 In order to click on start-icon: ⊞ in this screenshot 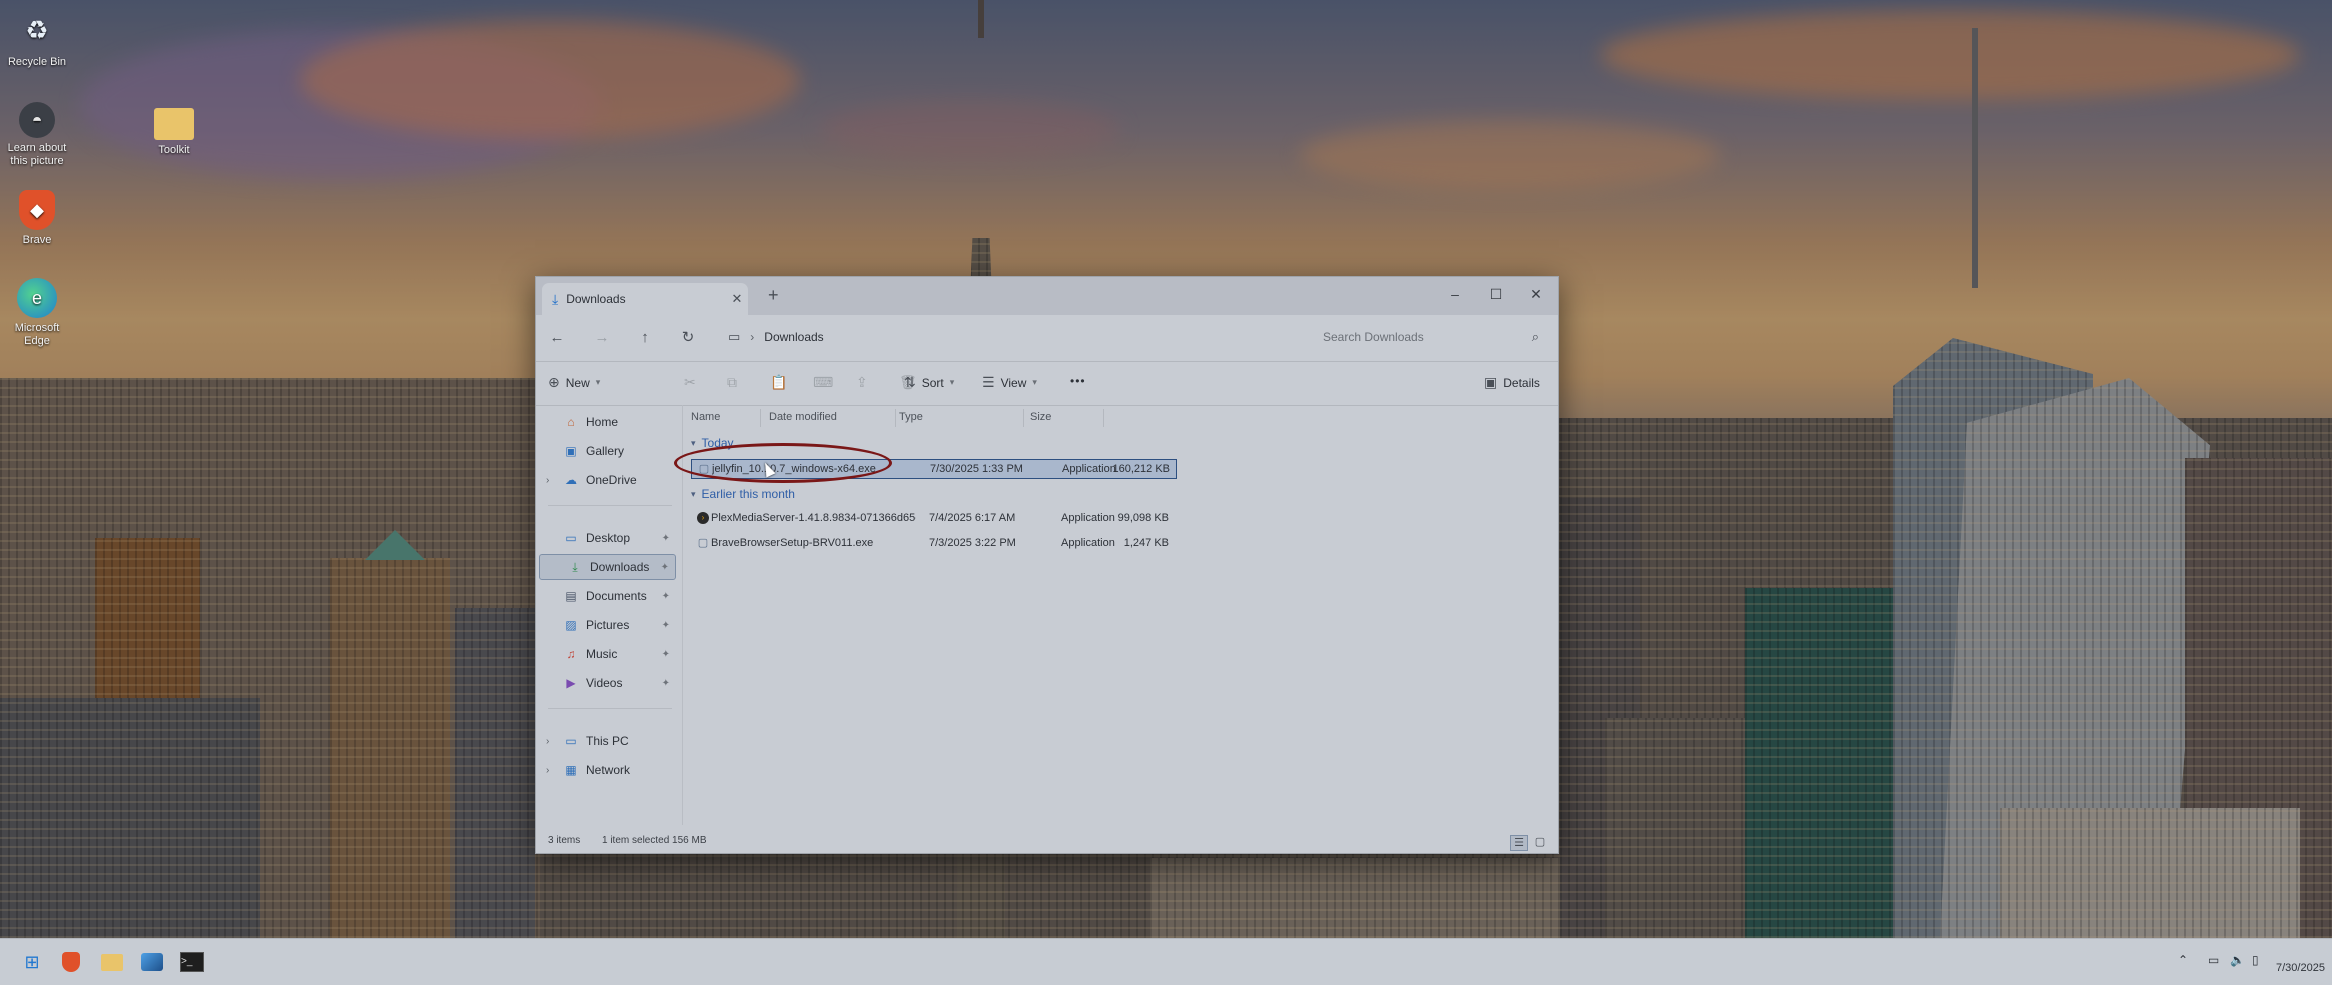, I will do `click(32, 962)`.